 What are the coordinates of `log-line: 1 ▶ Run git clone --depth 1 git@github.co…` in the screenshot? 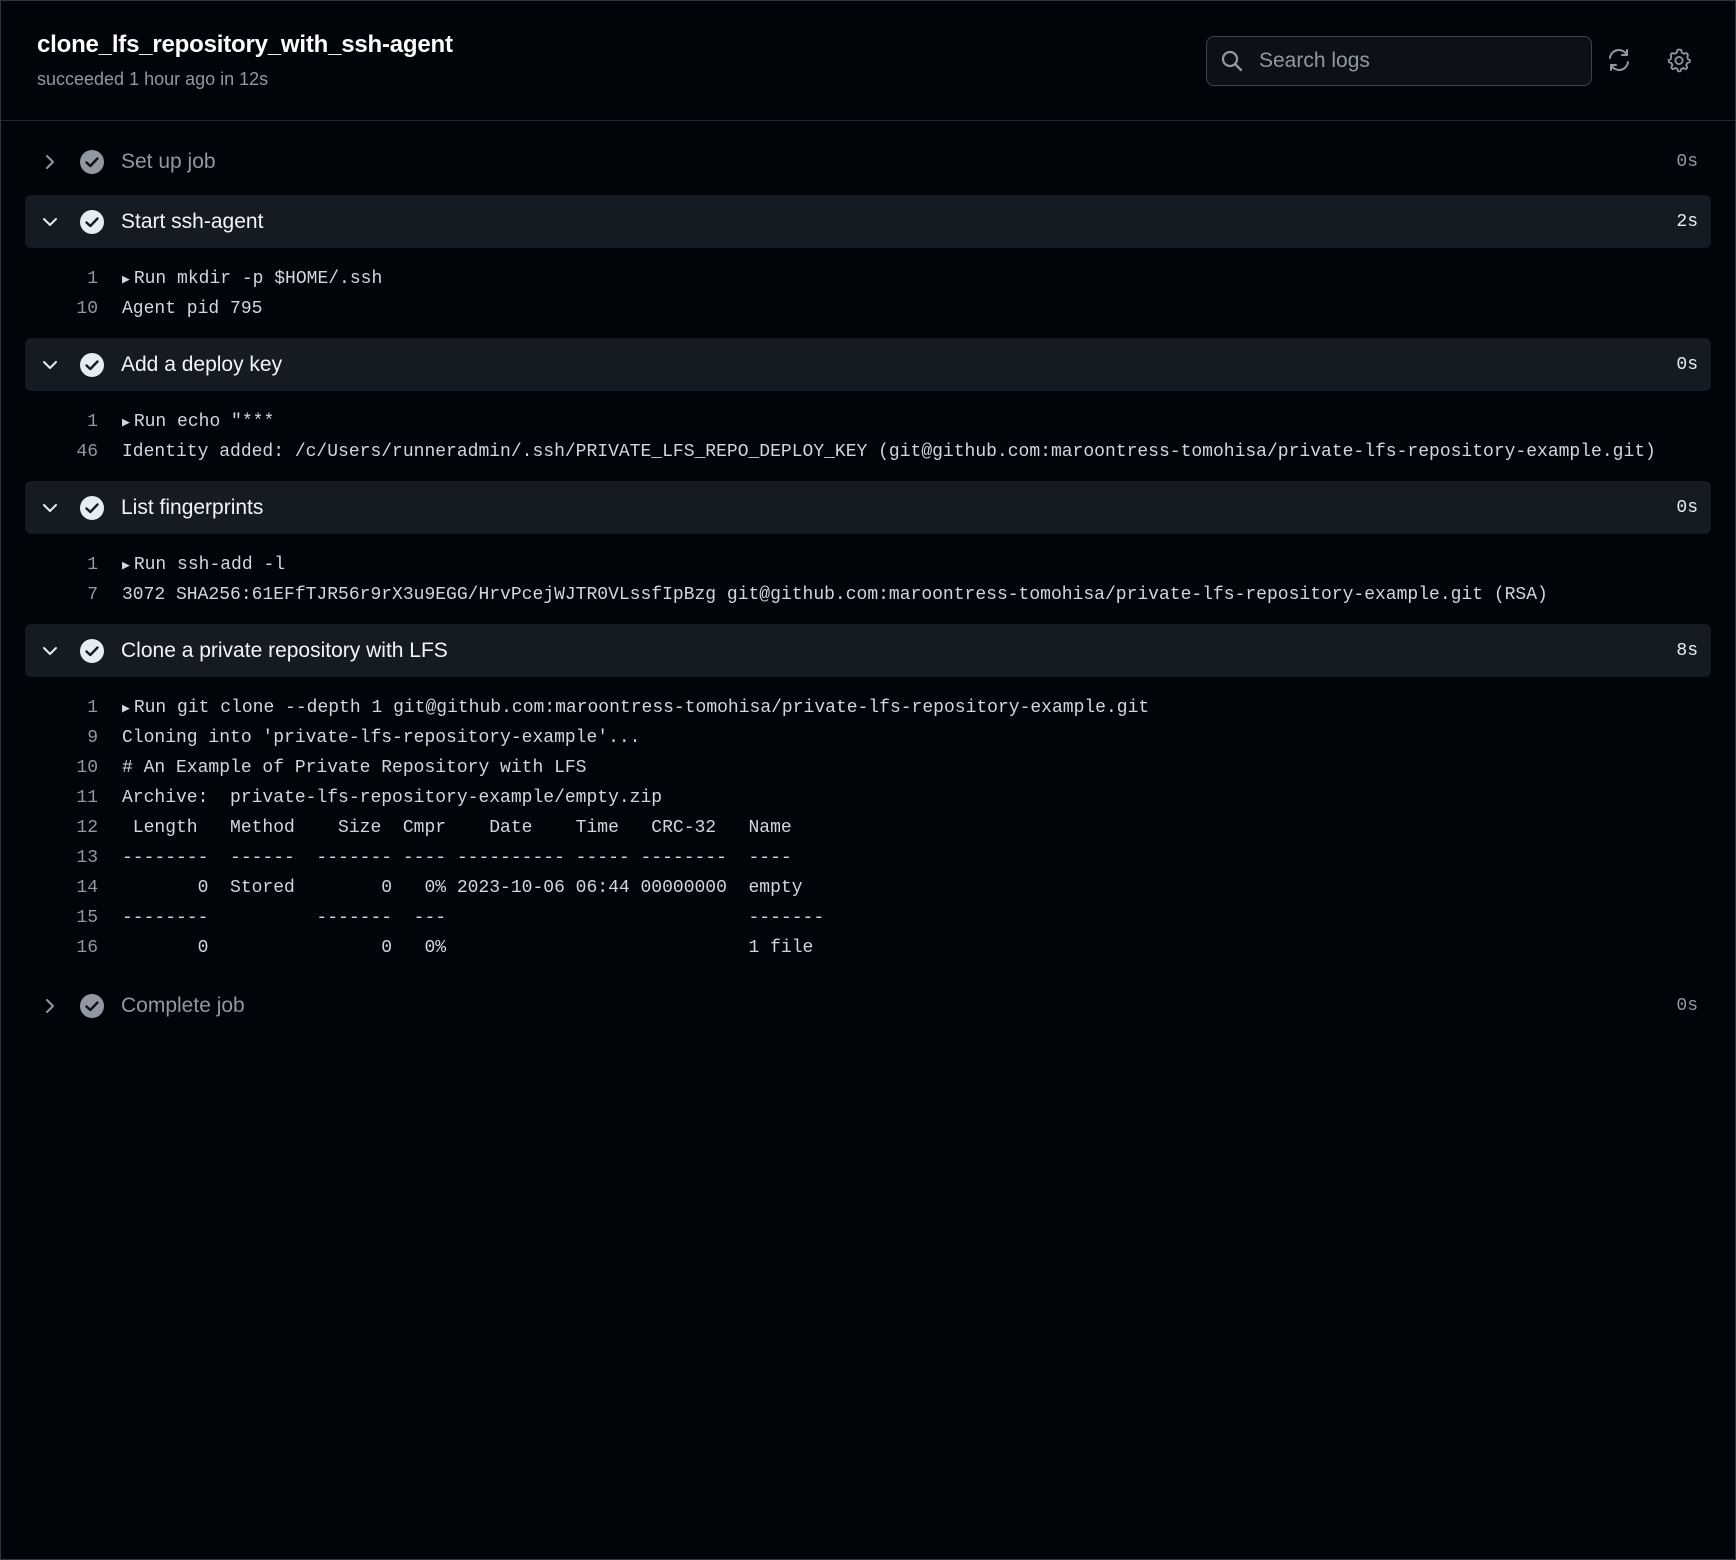 It's located at (868, 708).